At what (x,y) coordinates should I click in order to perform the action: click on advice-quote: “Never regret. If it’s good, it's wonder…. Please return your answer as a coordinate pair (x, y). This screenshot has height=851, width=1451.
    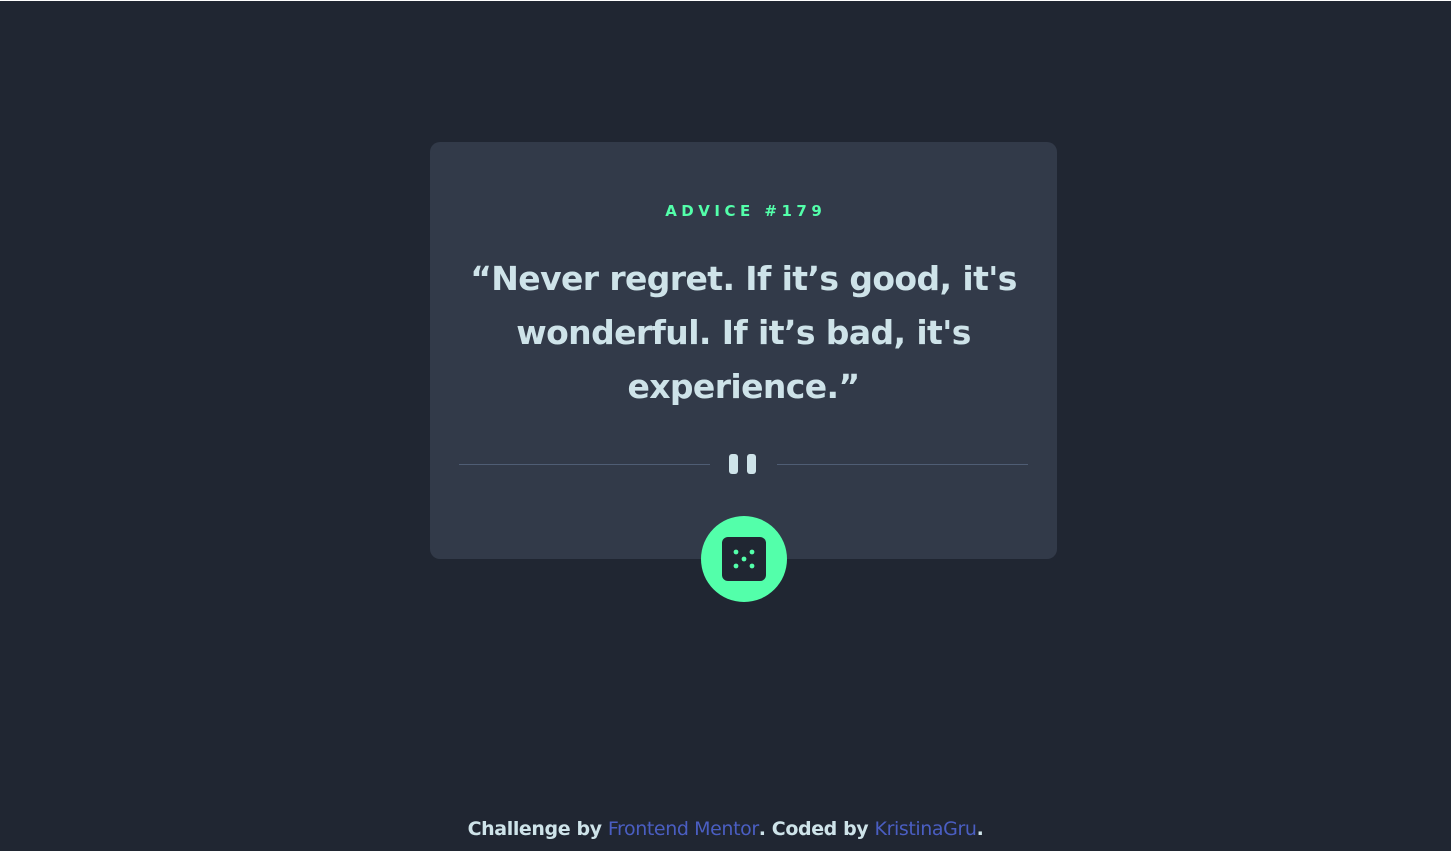
    Looking at the image, I should click on (743, 332).